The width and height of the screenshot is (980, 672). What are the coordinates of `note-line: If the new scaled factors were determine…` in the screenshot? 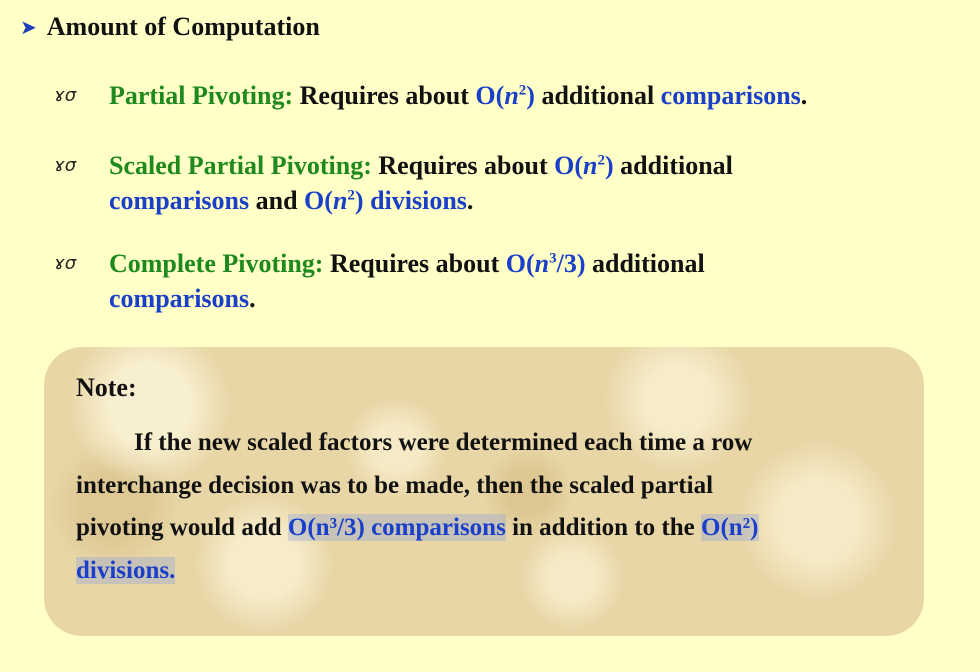 It's located at (443, 442).